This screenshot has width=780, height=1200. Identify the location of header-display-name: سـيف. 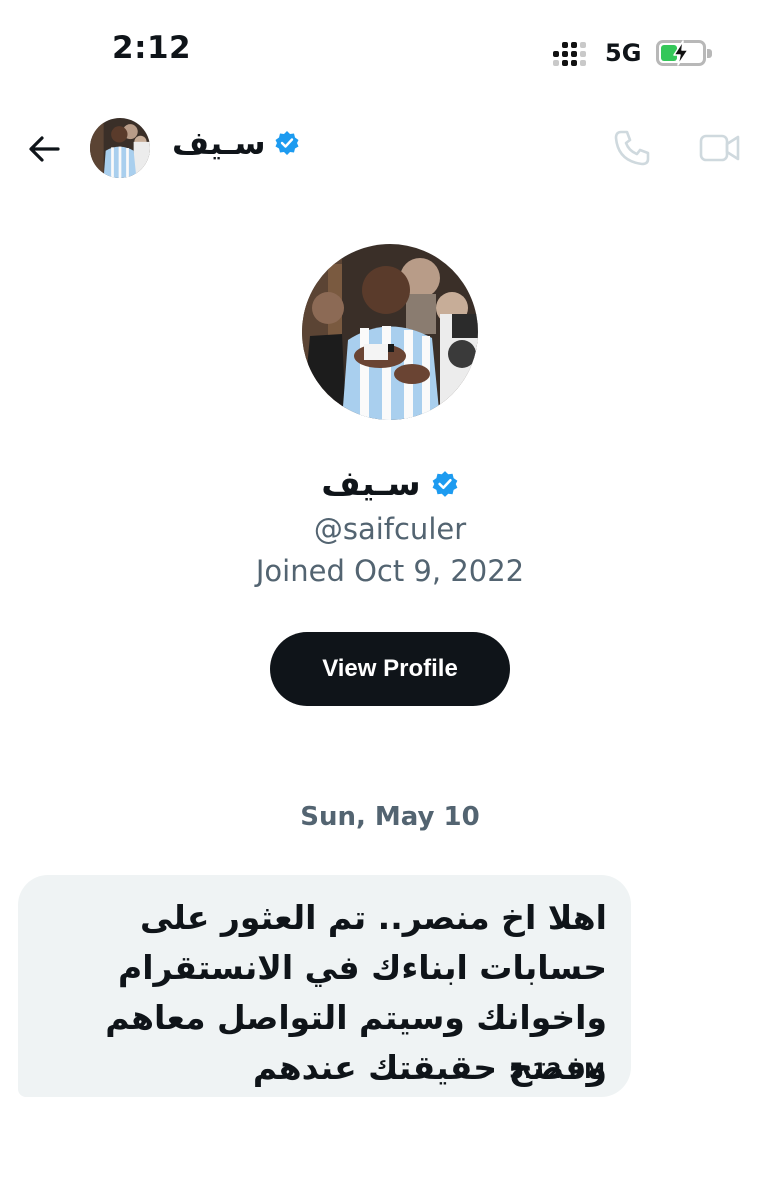
(219, 143).